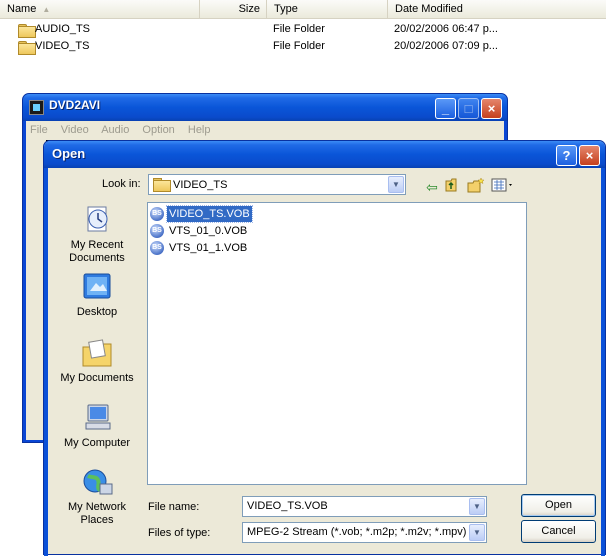 The image size is (606, 556). Describe the element at coordinates (100, 9) in the screenshot. I see `column-name: Name ▲` at that location.